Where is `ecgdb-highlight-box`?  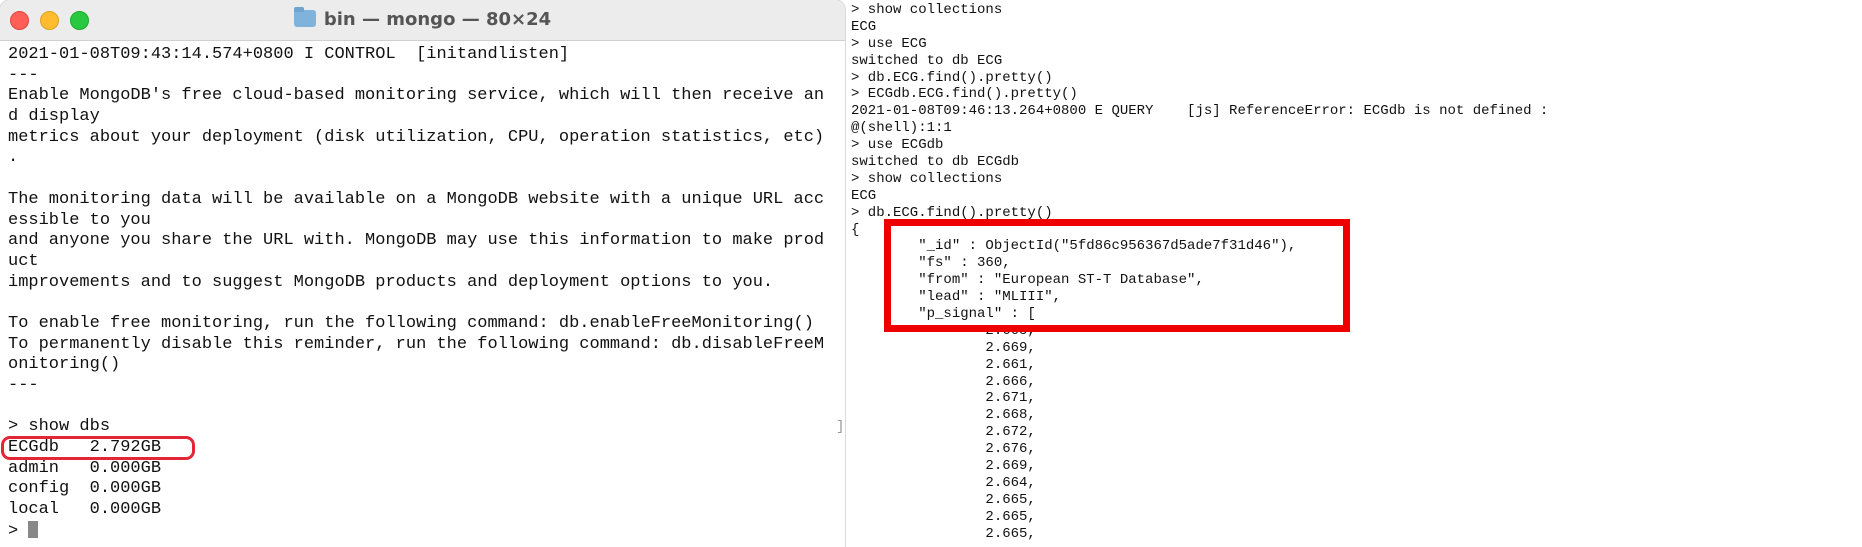
ecgdb-highlight-box is located at coordinates (98, 448).